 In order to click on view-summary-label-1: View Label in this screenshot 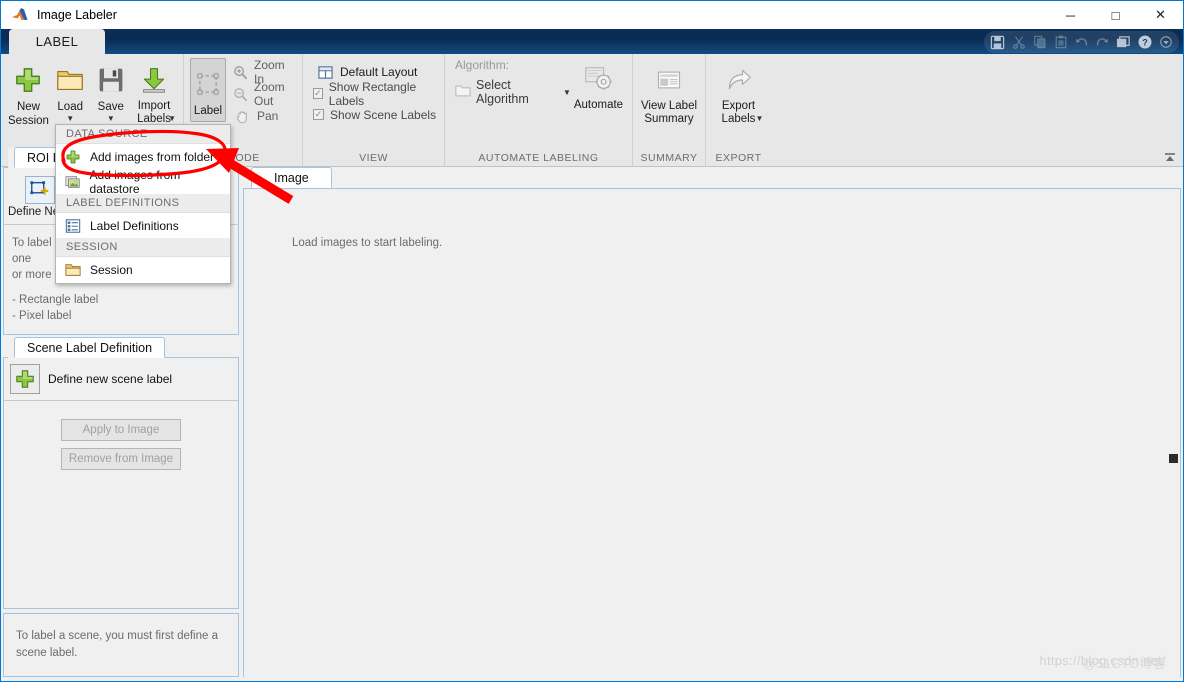, I will do `click(669, 106)`.